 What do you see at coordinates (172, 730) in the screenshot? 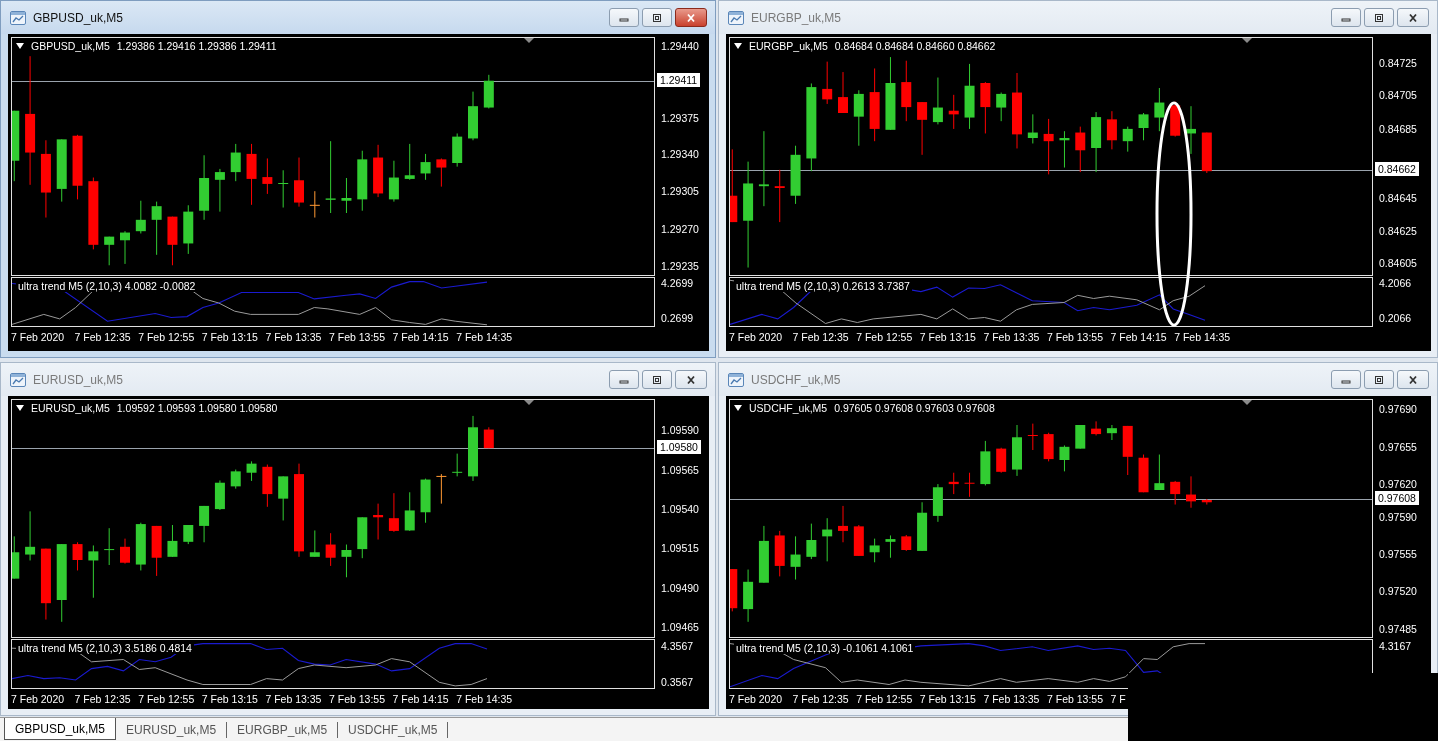
I see `chart-tab: EURUSD_uk,M5` at bounding box center [172, 730].